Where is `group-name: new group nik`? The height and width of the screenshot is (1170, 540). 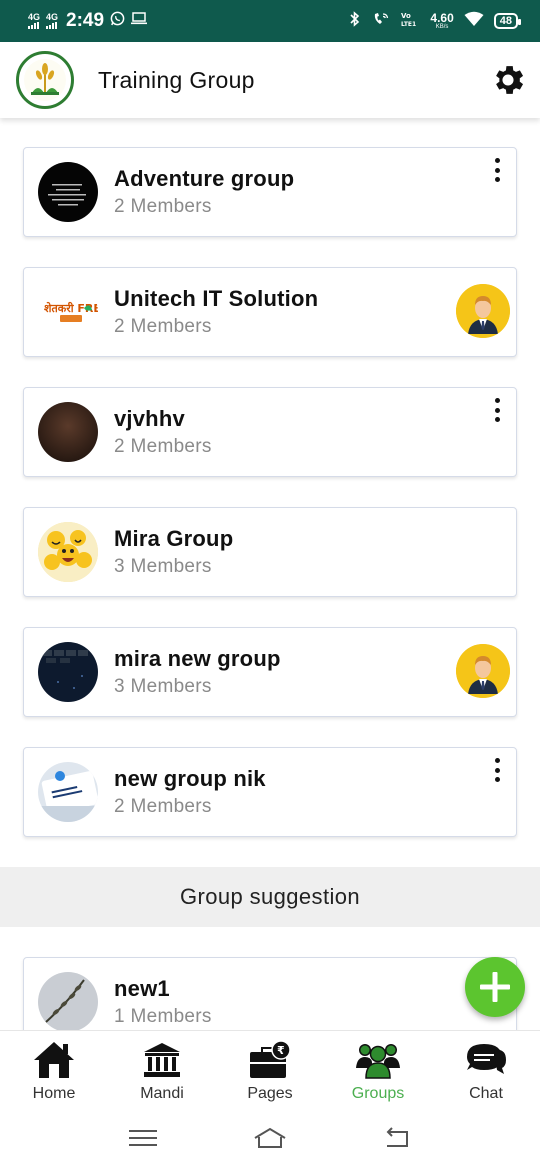 group-name: new group nik is located at coordinates (190, 778).